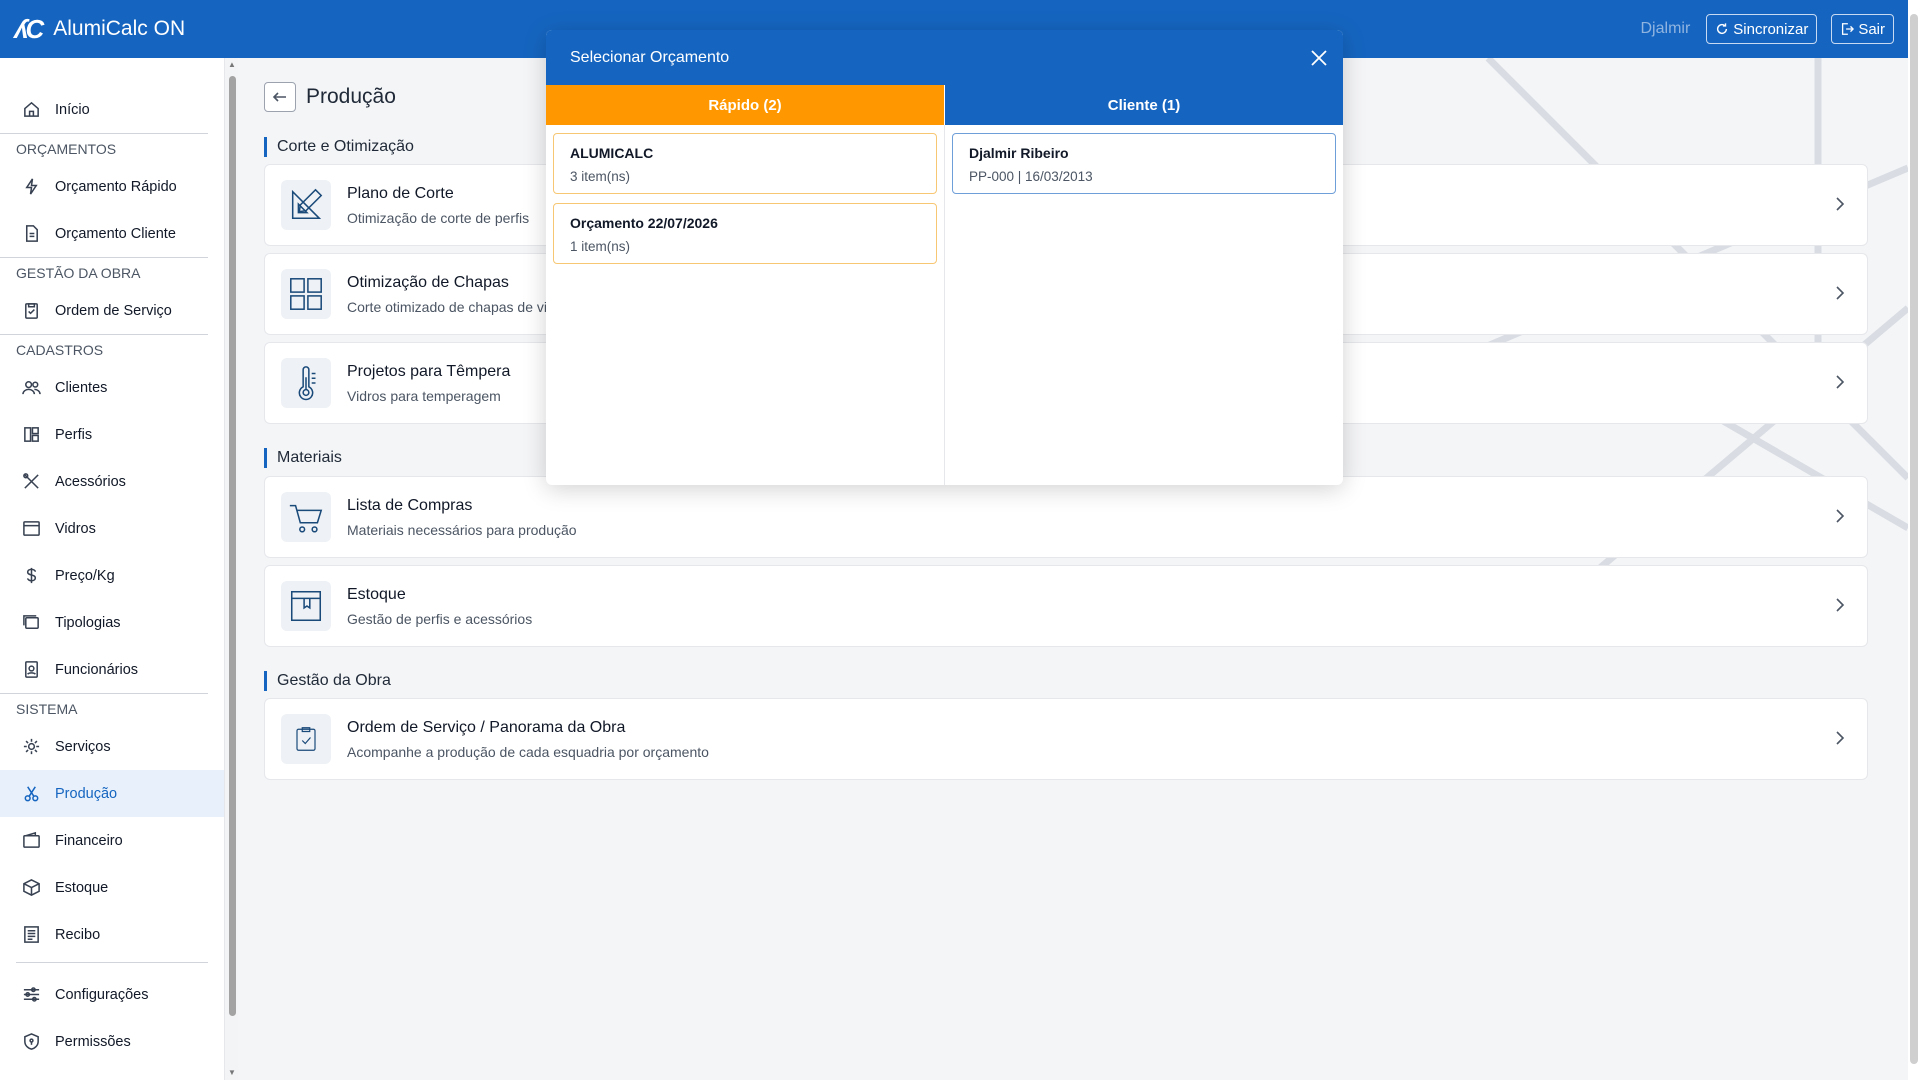  I want to click on section-title-materiais: Materiais, so click(303, 458).